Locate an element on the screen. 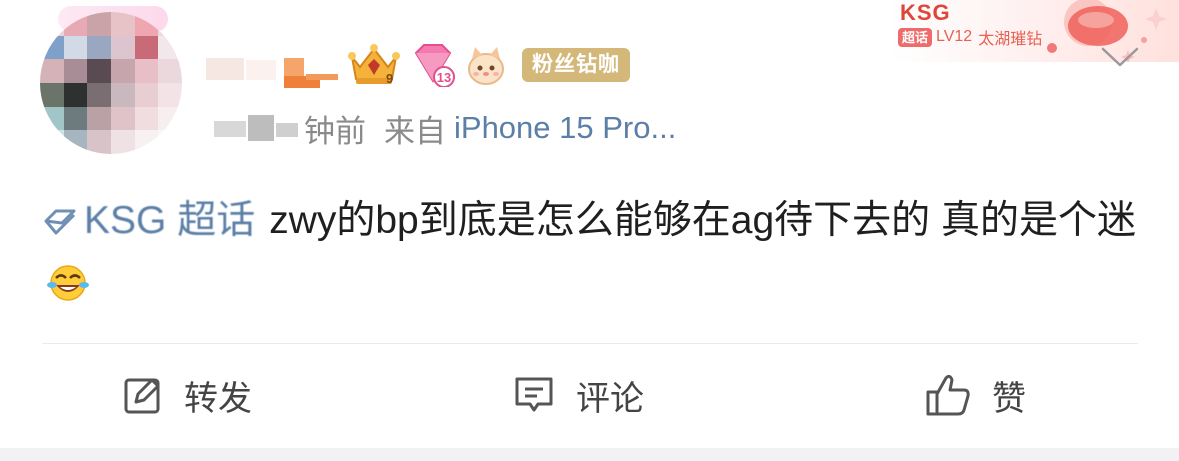  repost-label: 转发 is located at coordinates (218, 398).